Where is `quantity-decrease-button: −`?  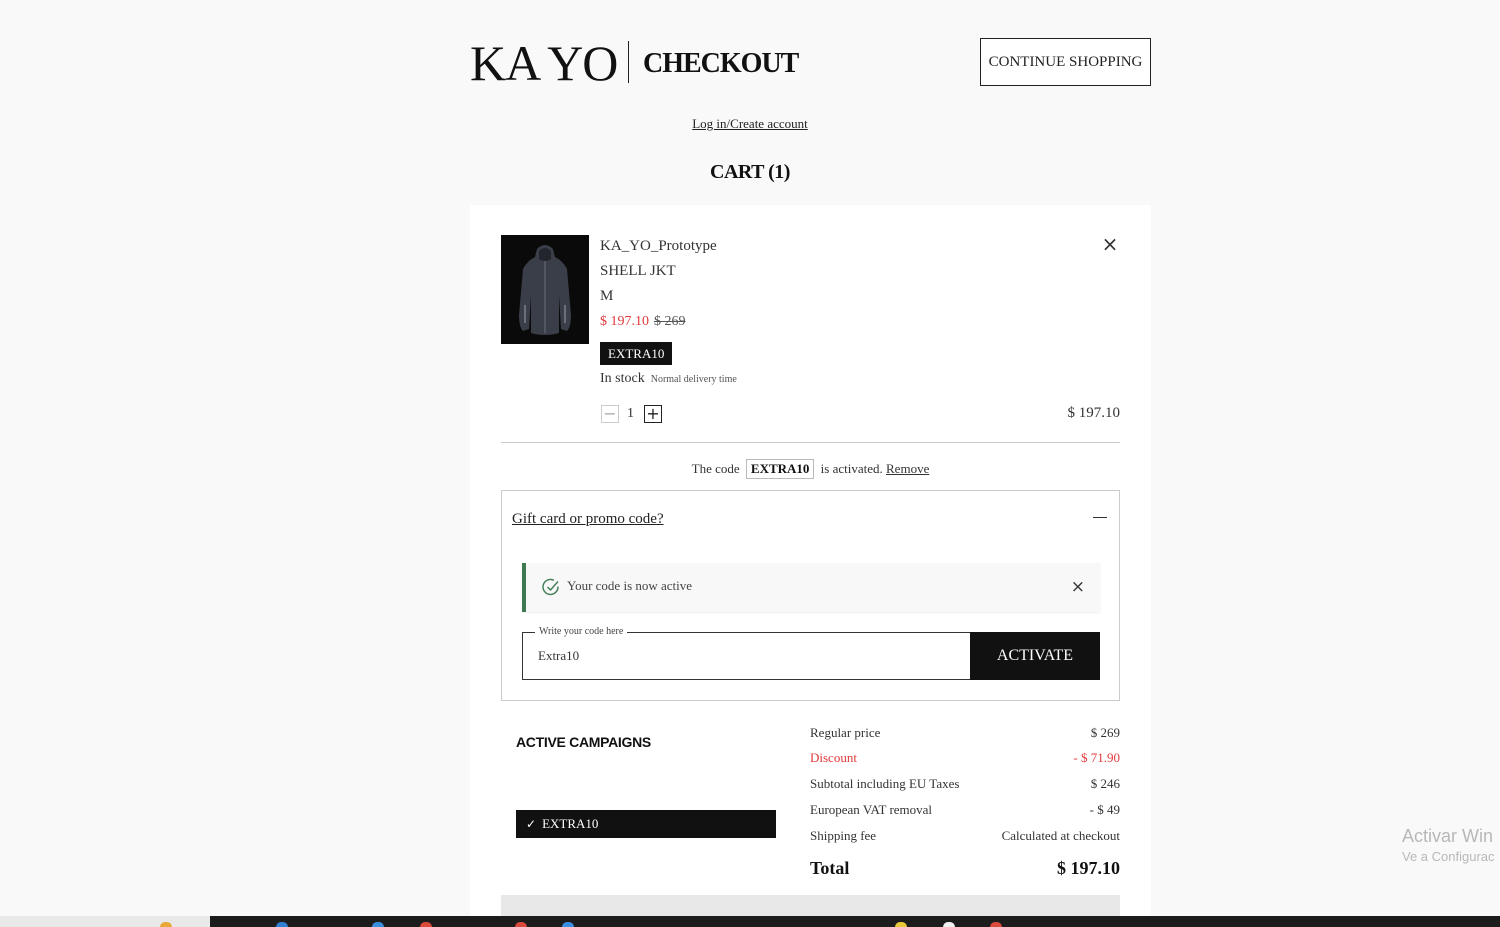
quantity-decrease-button: − is located at coordinates (610, 414).